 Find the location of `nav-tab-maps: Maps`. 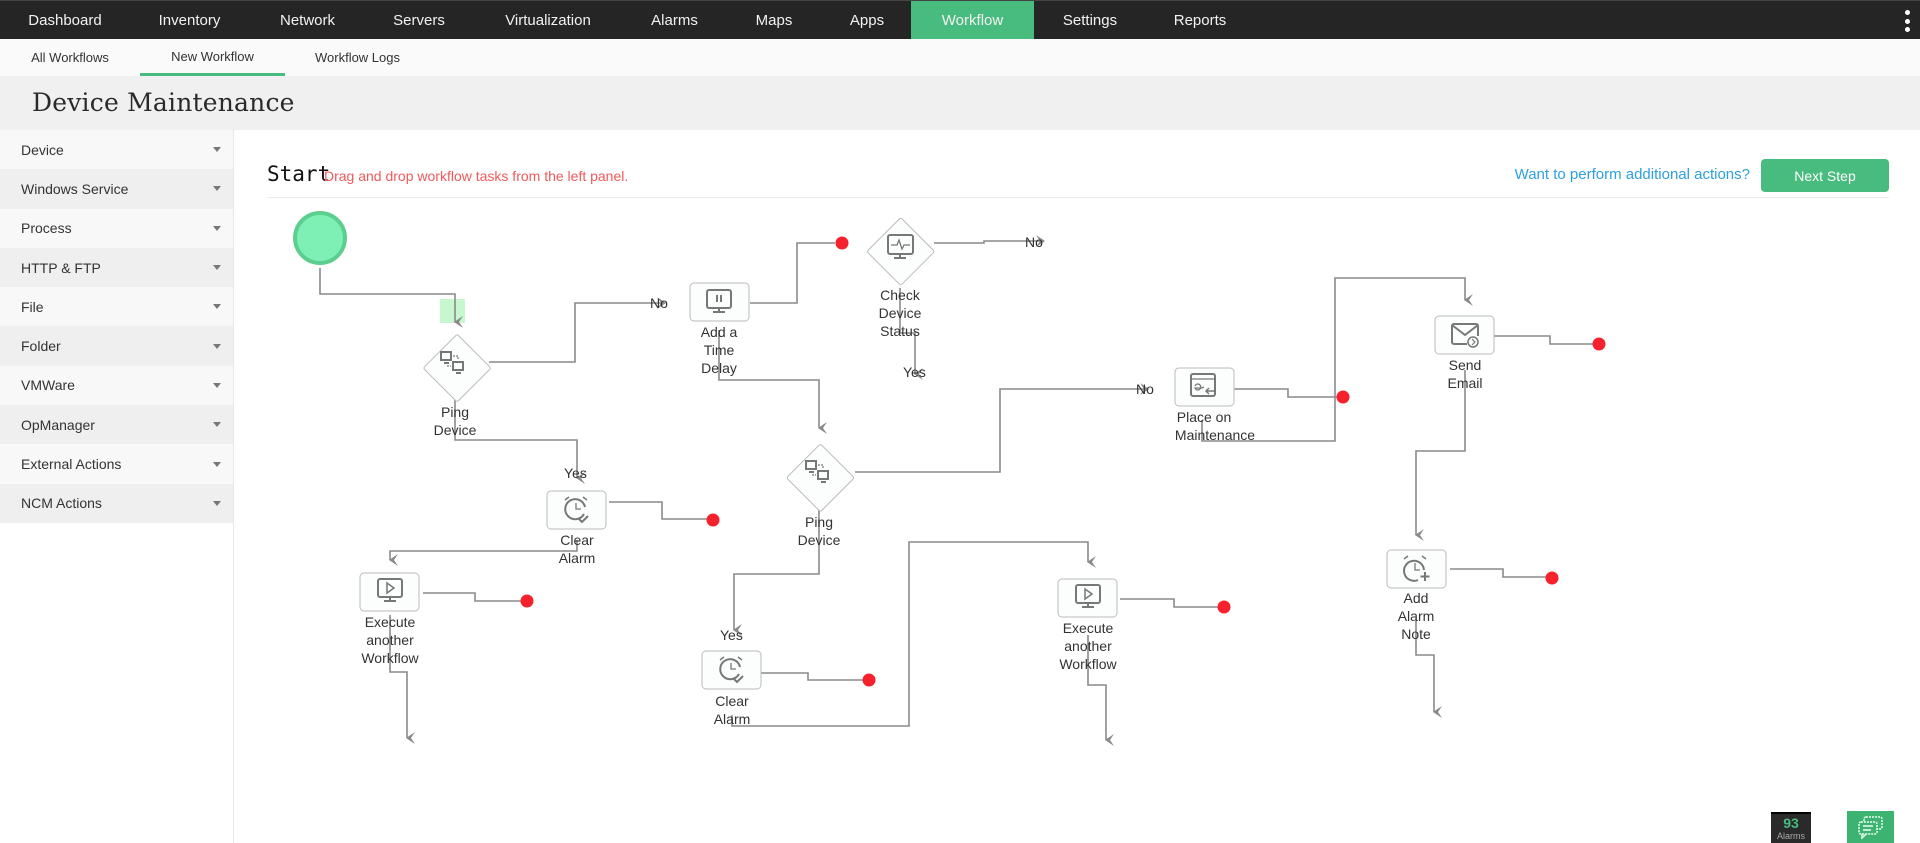

nav-tab-maps: Maps is located at coordinates (774, 20).